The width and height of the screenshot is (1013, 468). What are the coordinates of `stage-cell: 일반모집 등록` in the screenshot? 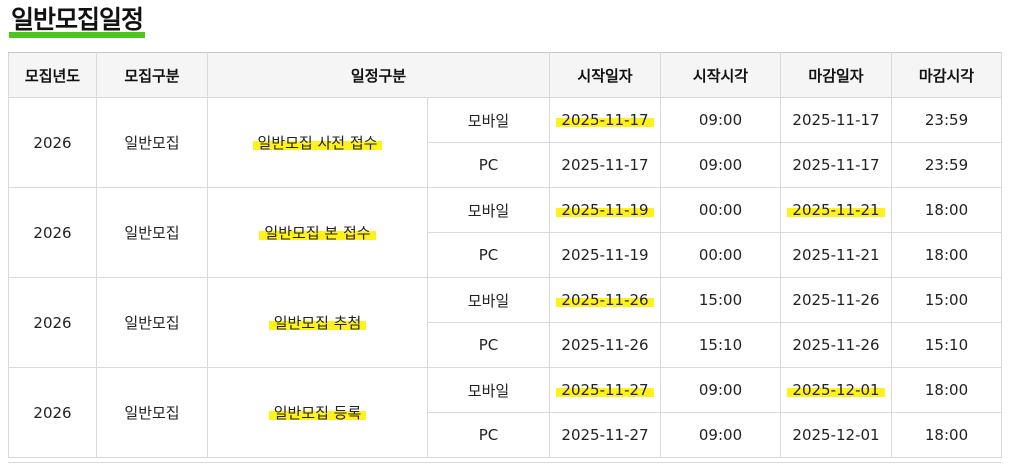 It's located at (317, 412).